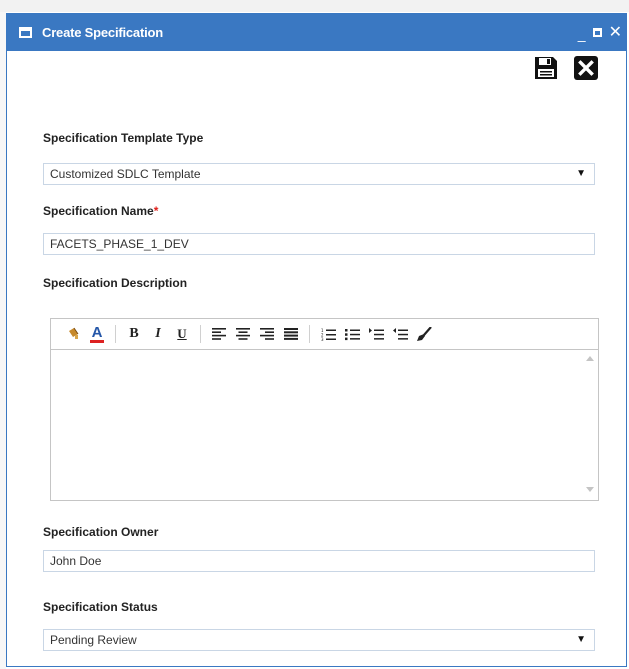  What do you see at coordinates (101, 532) in the screenshot?
I see `specification-owner-label: Specification Owner` at bounding box center [101, 532].